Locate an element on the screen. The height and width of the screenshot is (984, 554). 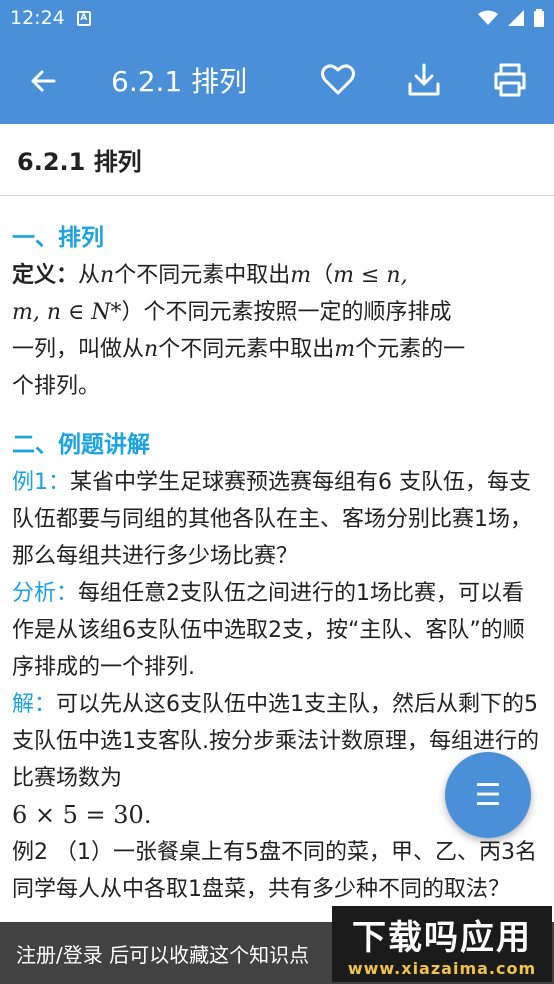
wifi-icon is located at coordinates (488, 17).